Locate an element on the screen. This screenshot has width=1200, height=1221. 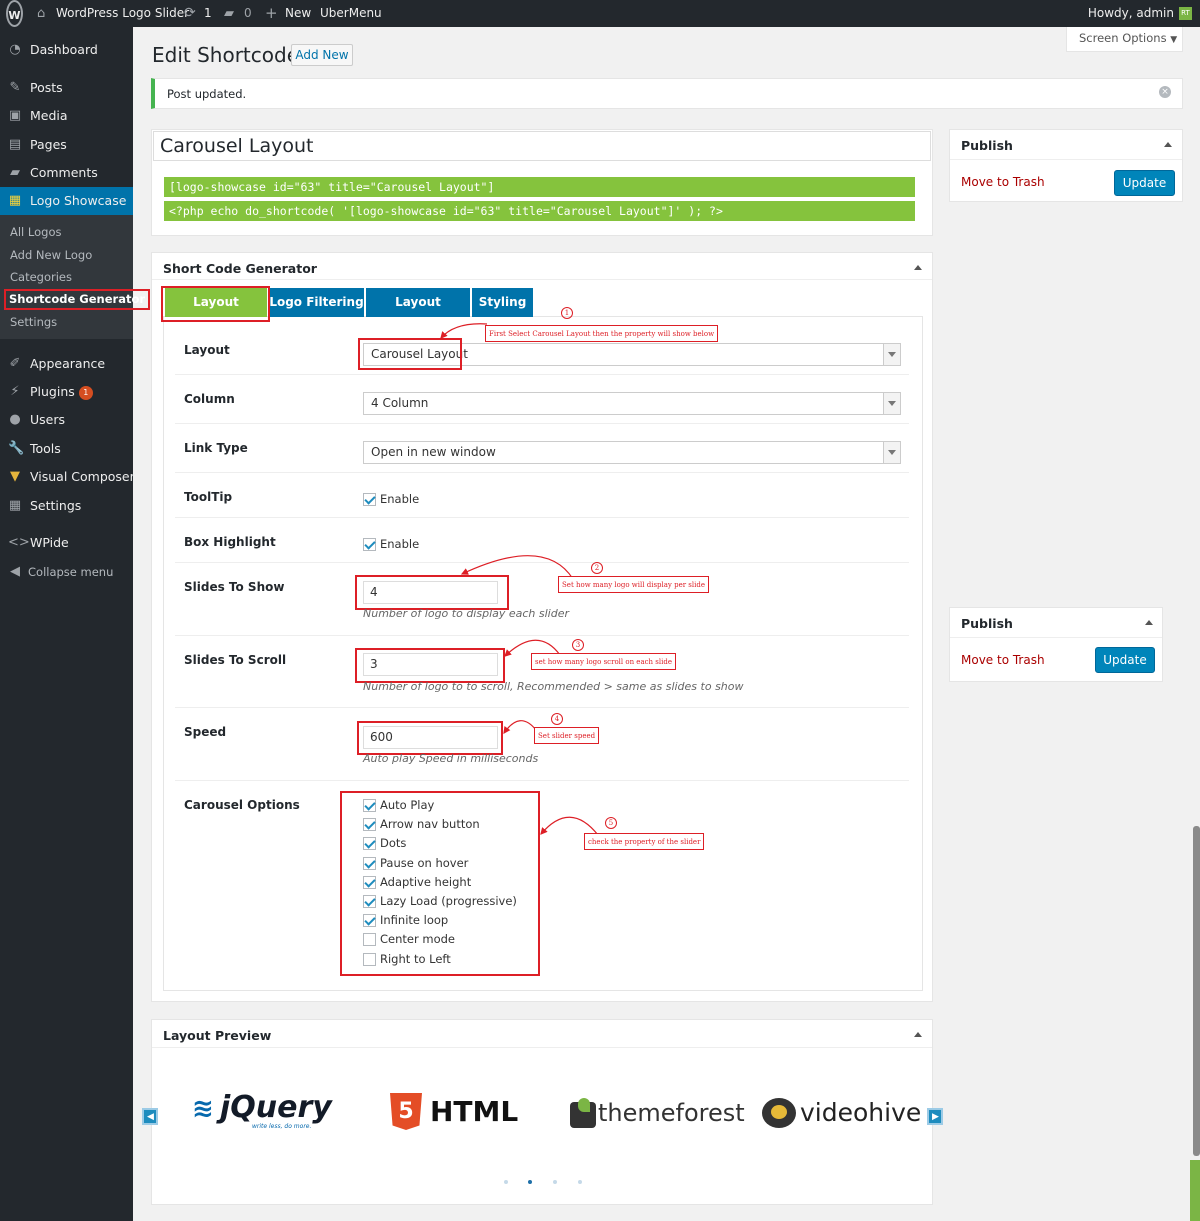
html5-shield-icon: 5 is located at coordinates (406, 1111).